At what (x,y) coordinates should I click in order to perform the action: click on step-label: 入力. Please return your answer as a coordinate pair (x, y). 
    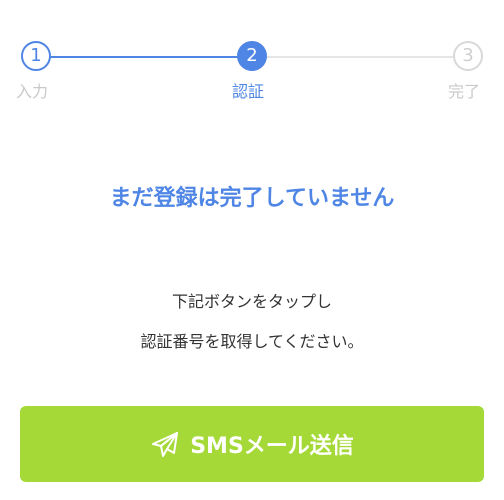
    Looking at the image, I should click on (32, 91).